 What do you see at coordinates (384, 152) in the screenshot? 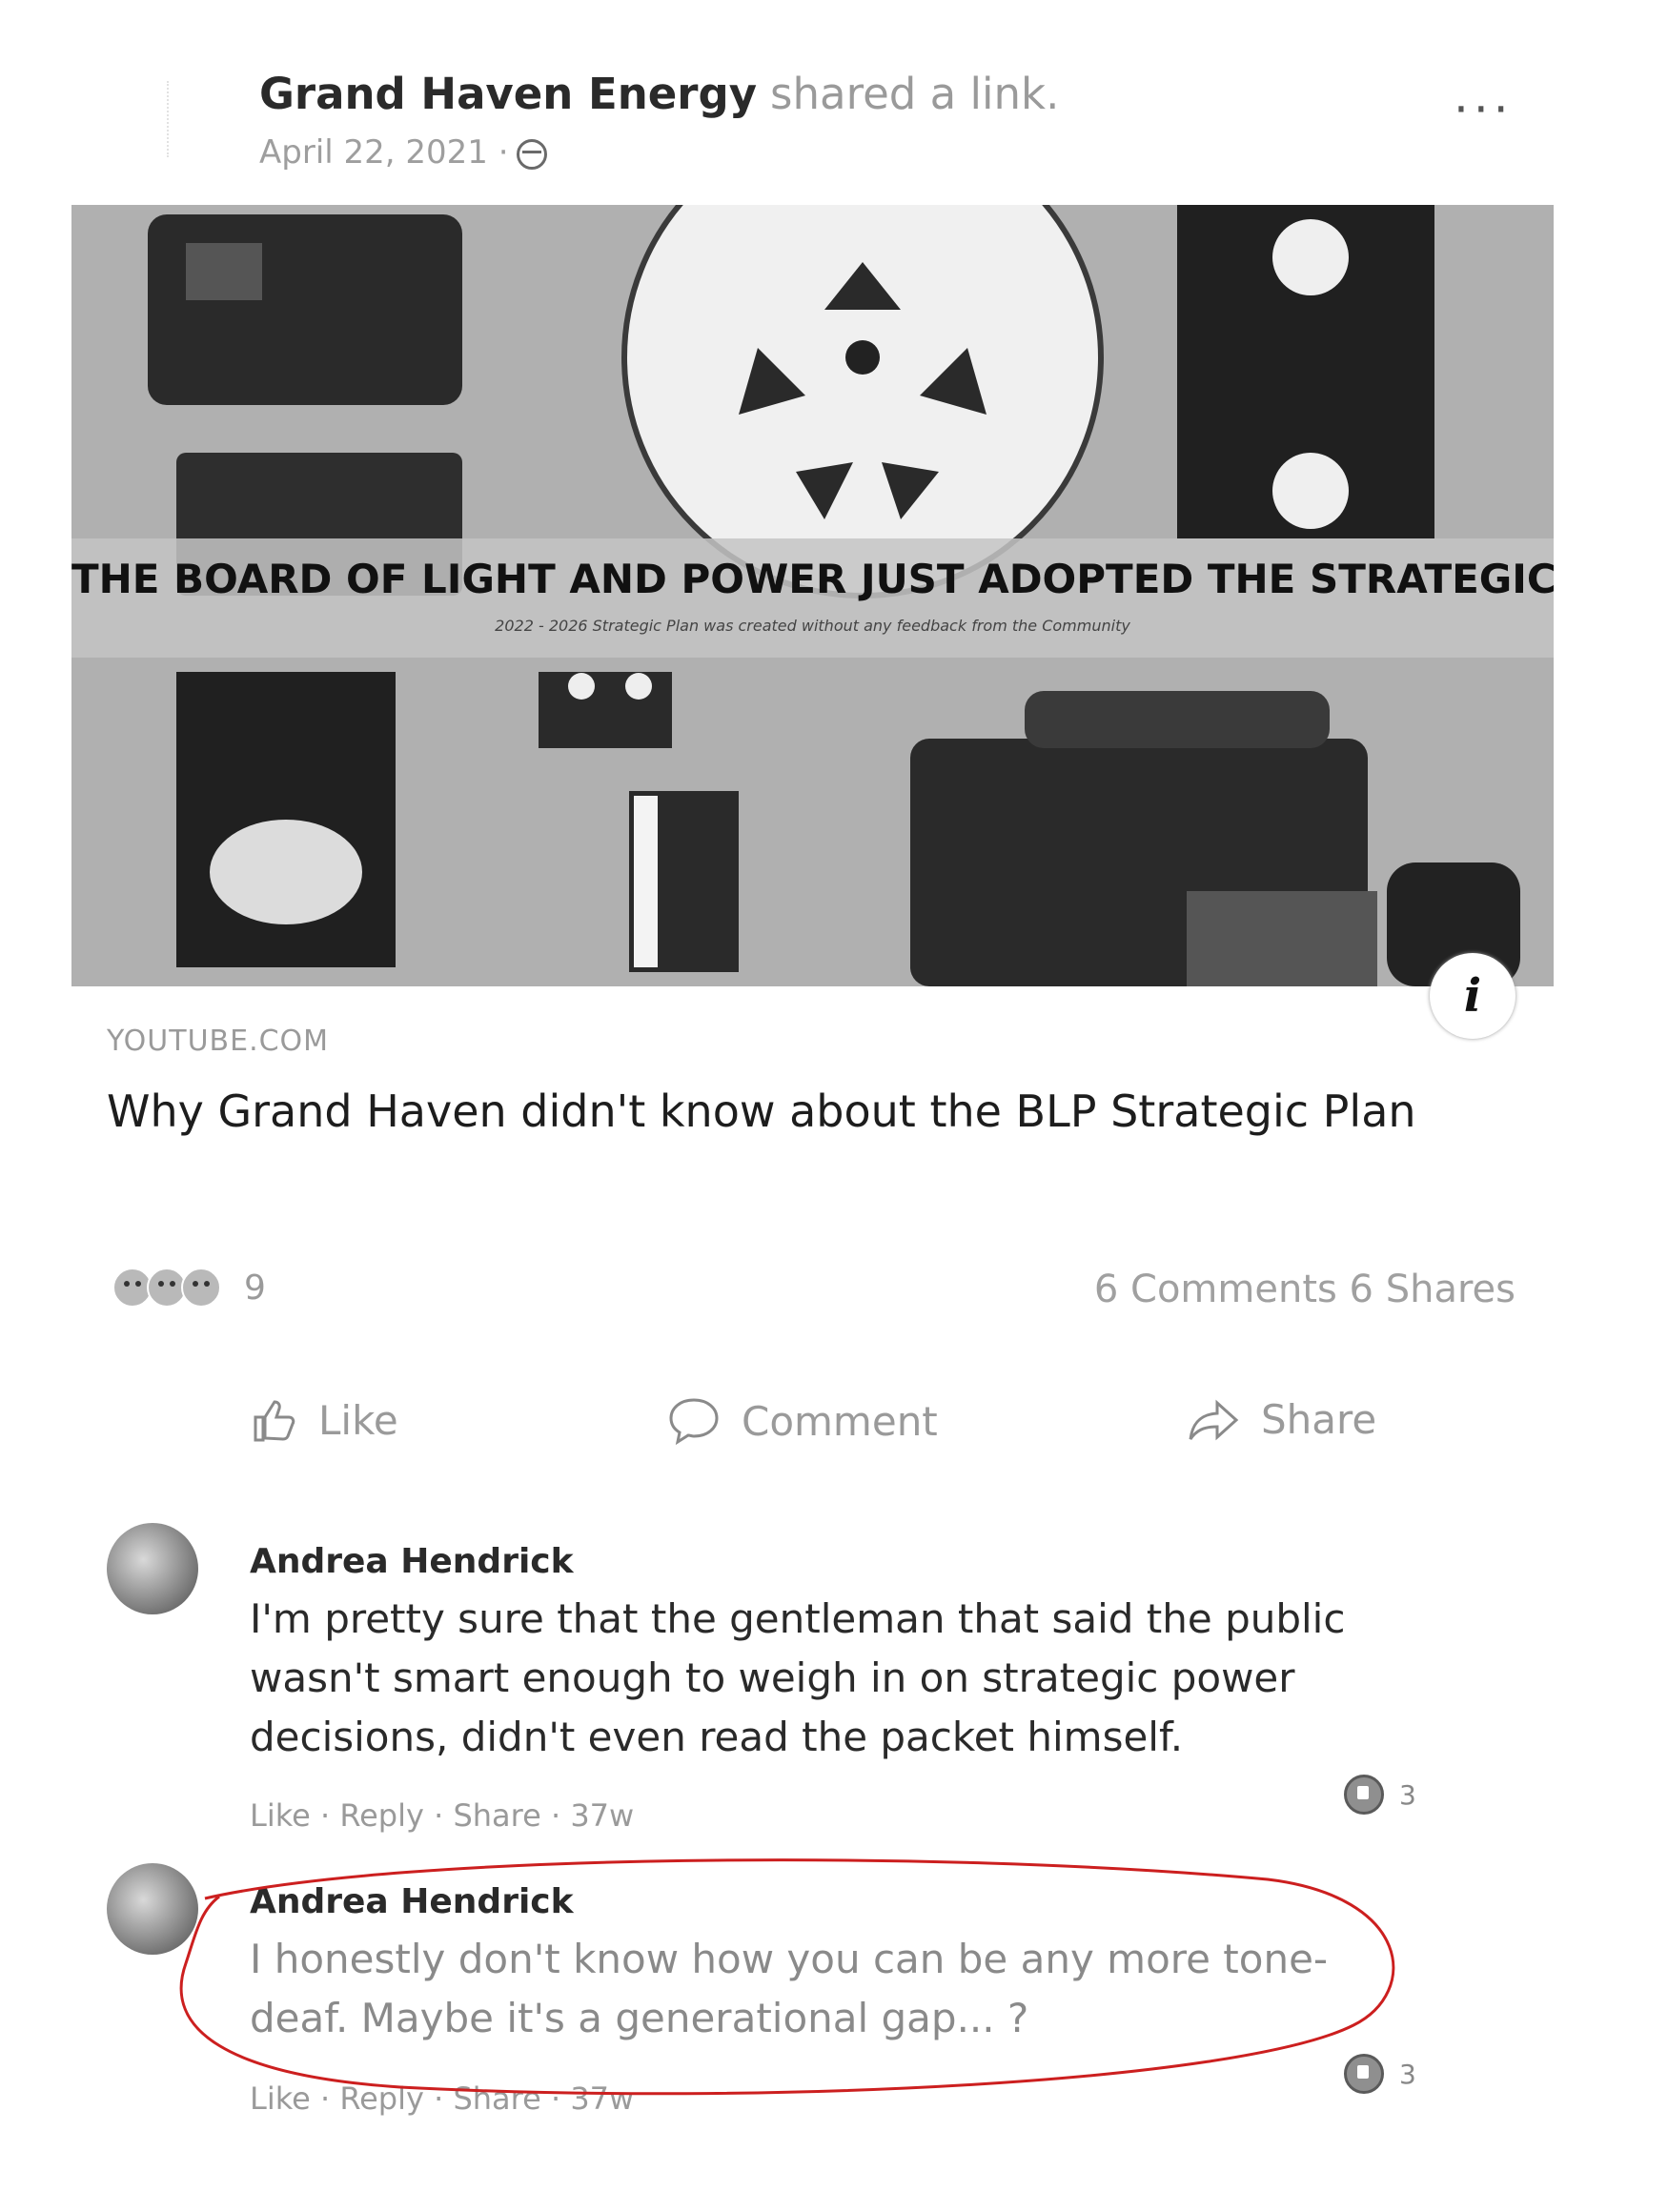
I see `post-date-text: April 22, 2021 ·` at bounding box center [384, 152].